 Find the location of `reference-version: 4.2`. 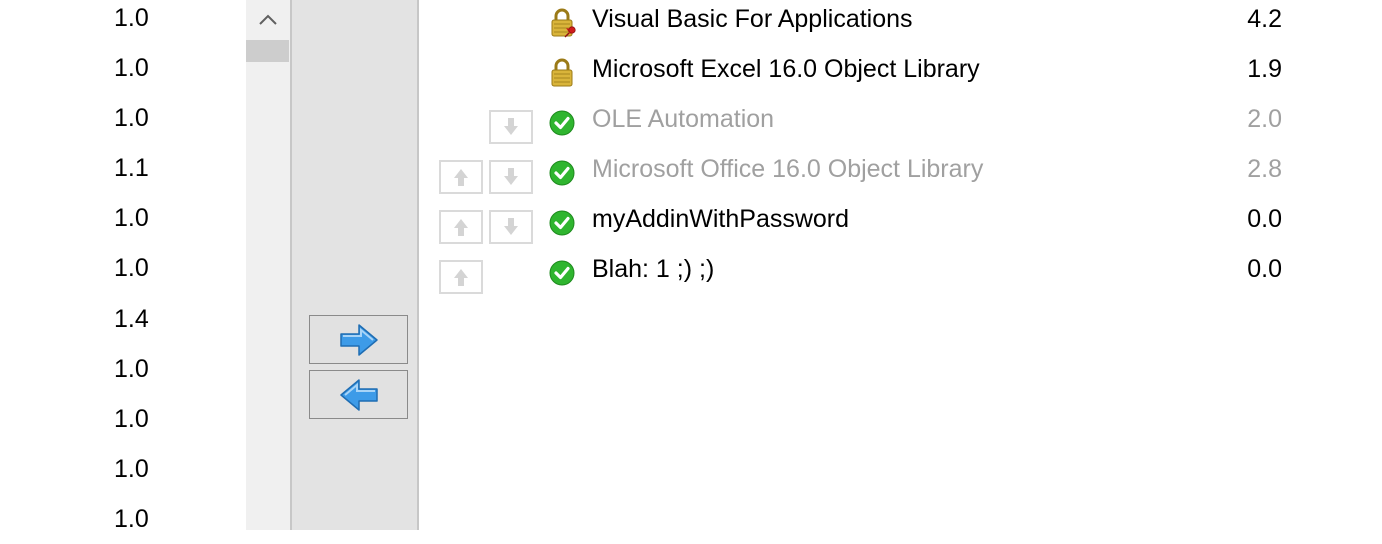

reference-version: 4.2 is located at coordinates (1264, 19).